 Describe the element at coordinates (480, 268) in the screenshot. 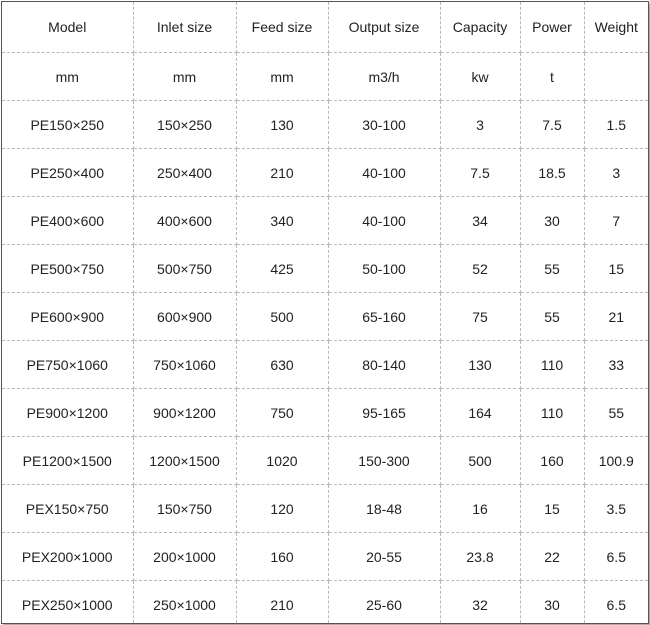

I see `cell-capacity: 52` at that location.